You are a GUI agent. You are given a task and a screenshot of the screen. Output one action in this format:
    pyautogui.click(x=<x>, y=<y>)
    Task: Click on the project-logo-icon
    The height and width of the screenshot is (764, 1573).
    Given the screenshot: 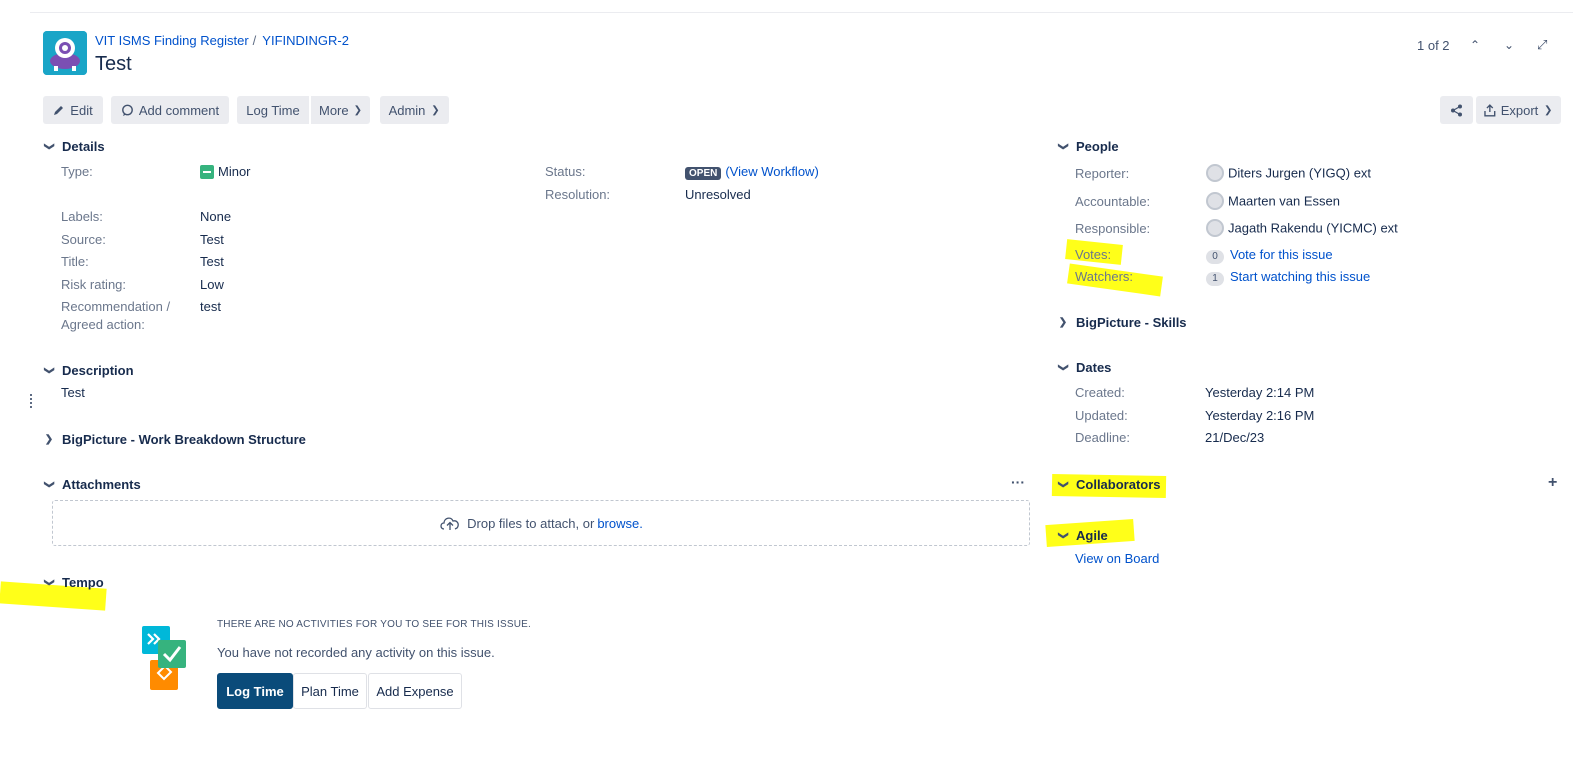 What is the action you would take?
    pyautogui.click(x=65, y=53)
    